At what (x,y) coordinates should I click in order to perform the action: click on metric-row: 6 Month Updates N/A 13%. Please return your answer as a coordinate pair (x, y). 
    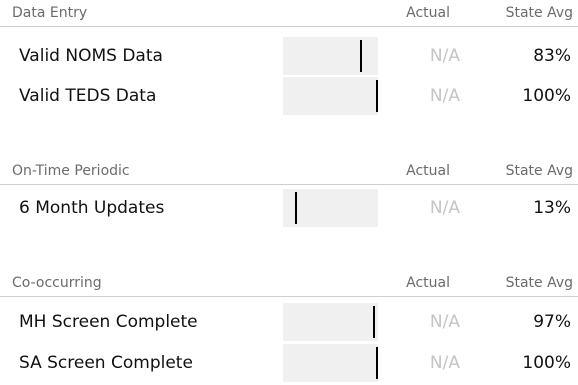
    Looking at the image, I should click on (289, 208).